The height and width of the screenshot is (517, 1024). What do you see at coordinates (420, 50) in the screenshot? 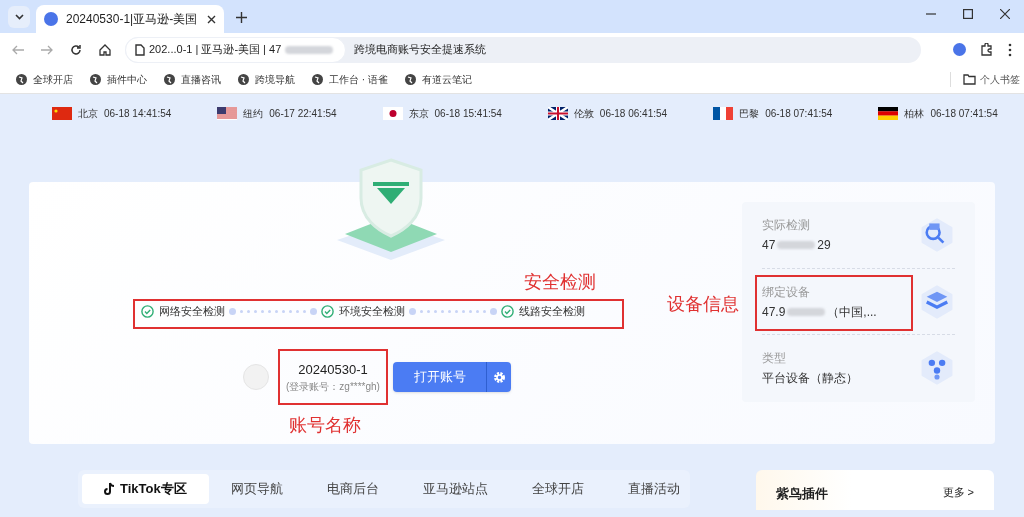
I see `page-title: 跨境电商账号安全提速系统` at bounding box center [420, 50].